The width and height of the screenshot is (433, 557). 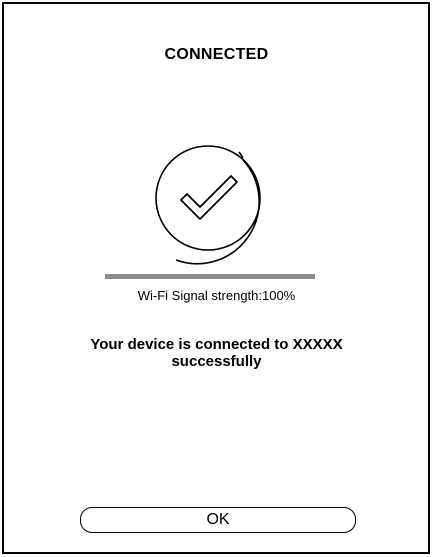 I want to click on signal-strength-fill, so click(x=210, y=276).